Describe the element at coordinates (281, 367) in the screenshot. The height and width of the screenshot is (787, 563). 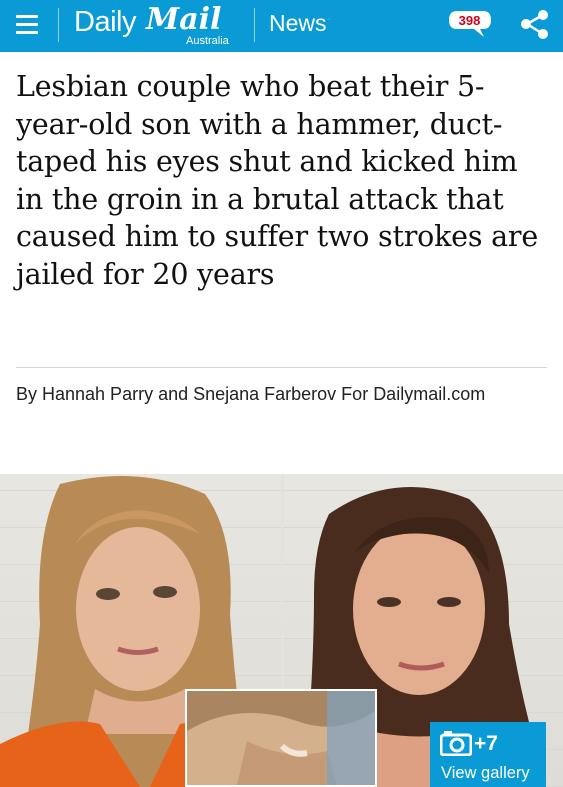
I see `headline-divider` at that location.